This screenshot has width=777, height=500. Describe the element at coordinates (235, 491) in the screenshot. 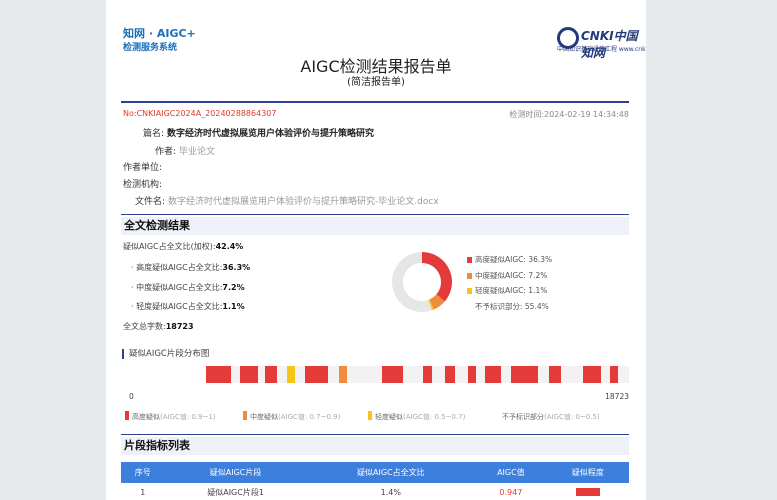

I see `row-segment: 疑似AIGC片段1` at that location.